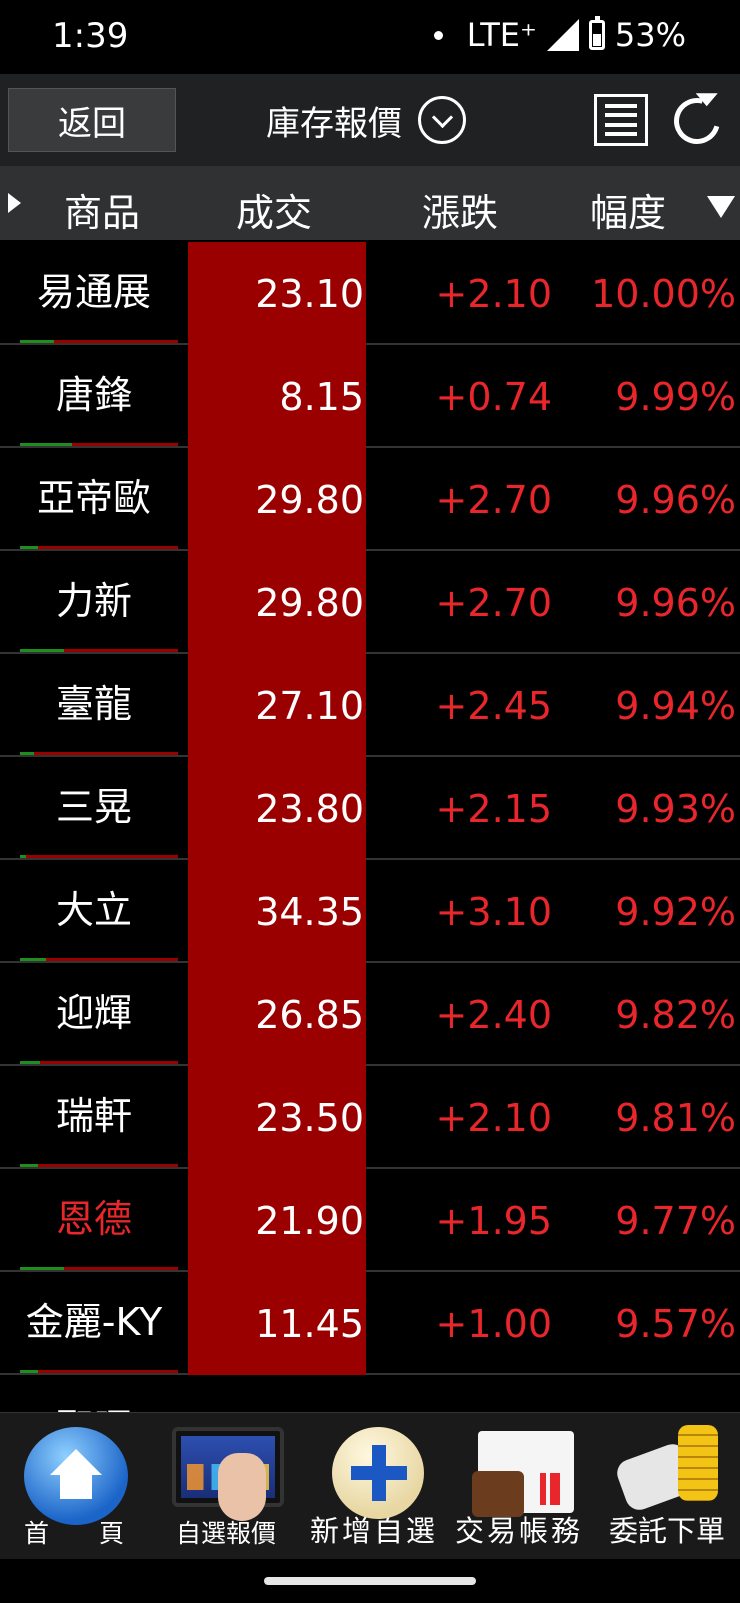 The image size is (740, 1603). What do you see at coordinates (277, 1014) in the screenshot?
I see `stock-price: 26.85` at bounding box center [277, 1014].